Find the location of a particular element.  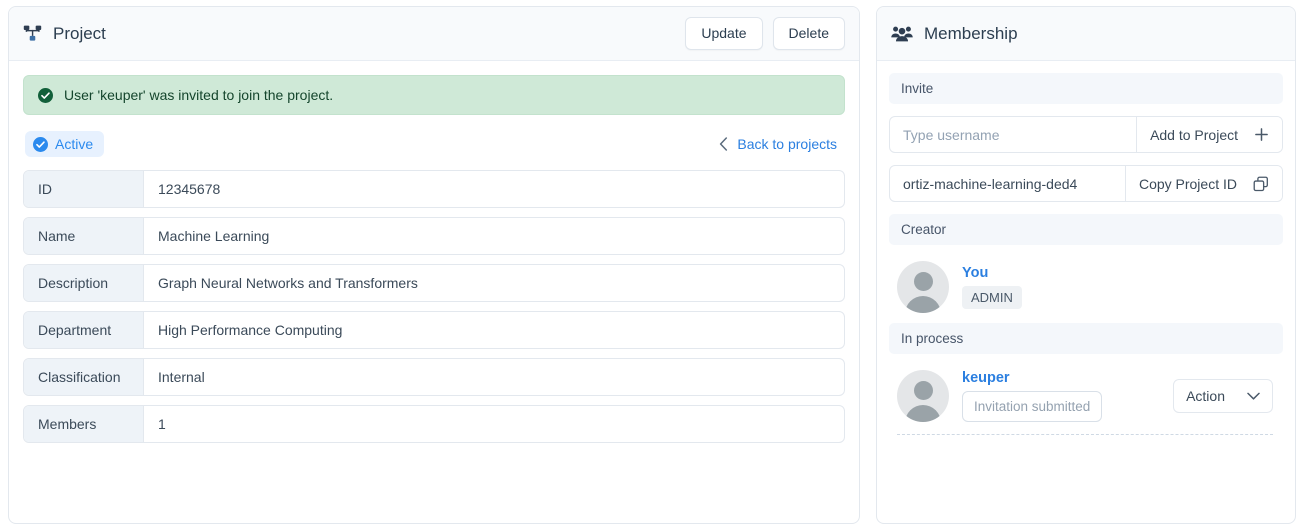

field-label: ID is located at coordinates (84, 189).